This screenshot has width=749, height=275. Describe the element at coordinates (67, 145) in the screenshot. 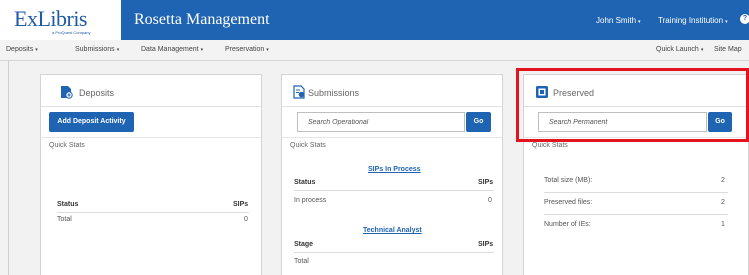

I see `deposits-quick-stats-label: Quick Stats` at that location.